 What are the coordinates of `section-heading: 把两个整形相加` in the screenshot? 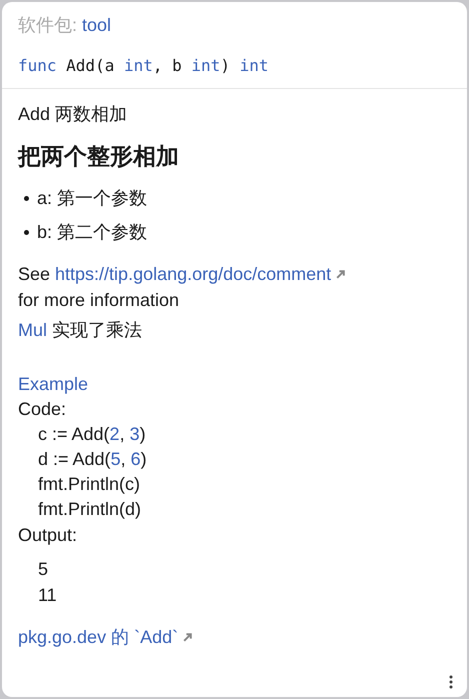 It's located at (99, 157).